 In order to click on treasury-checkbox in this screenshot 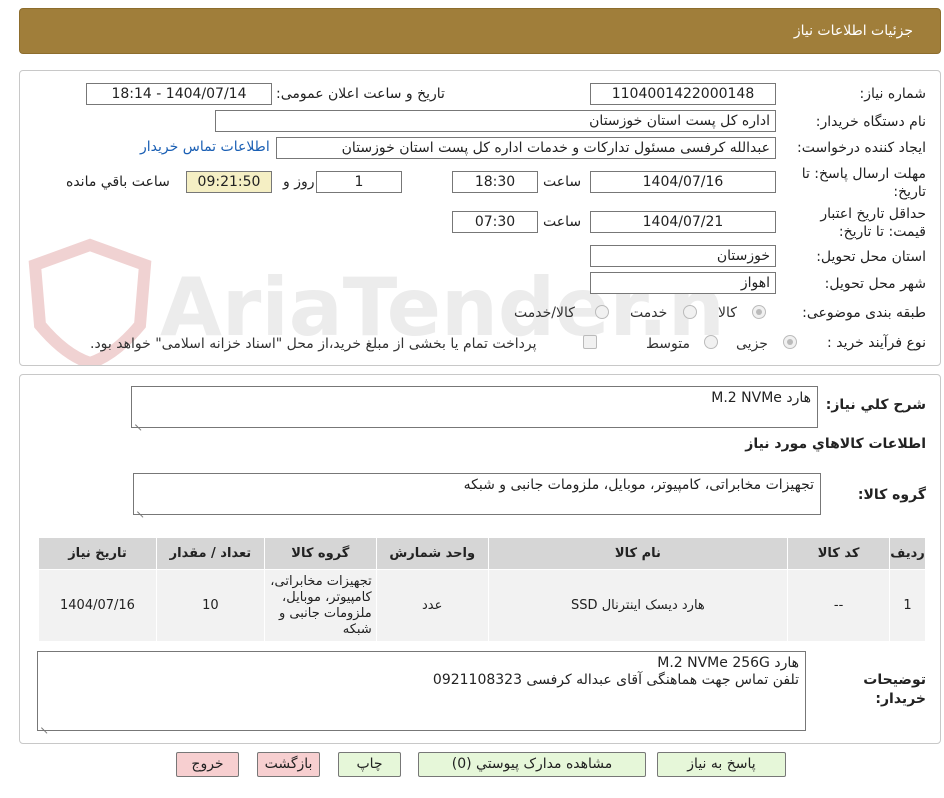, I will do `click(590, 342)`.